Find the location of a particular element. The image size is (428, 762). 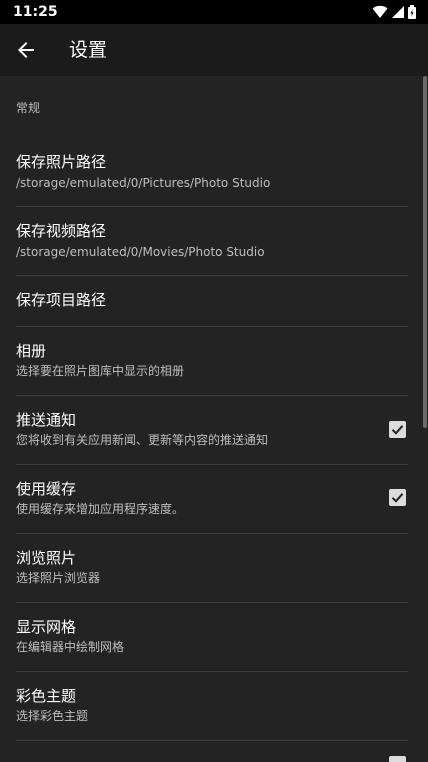

setting-title: 推送通知 is located at coordinates (46, 420).